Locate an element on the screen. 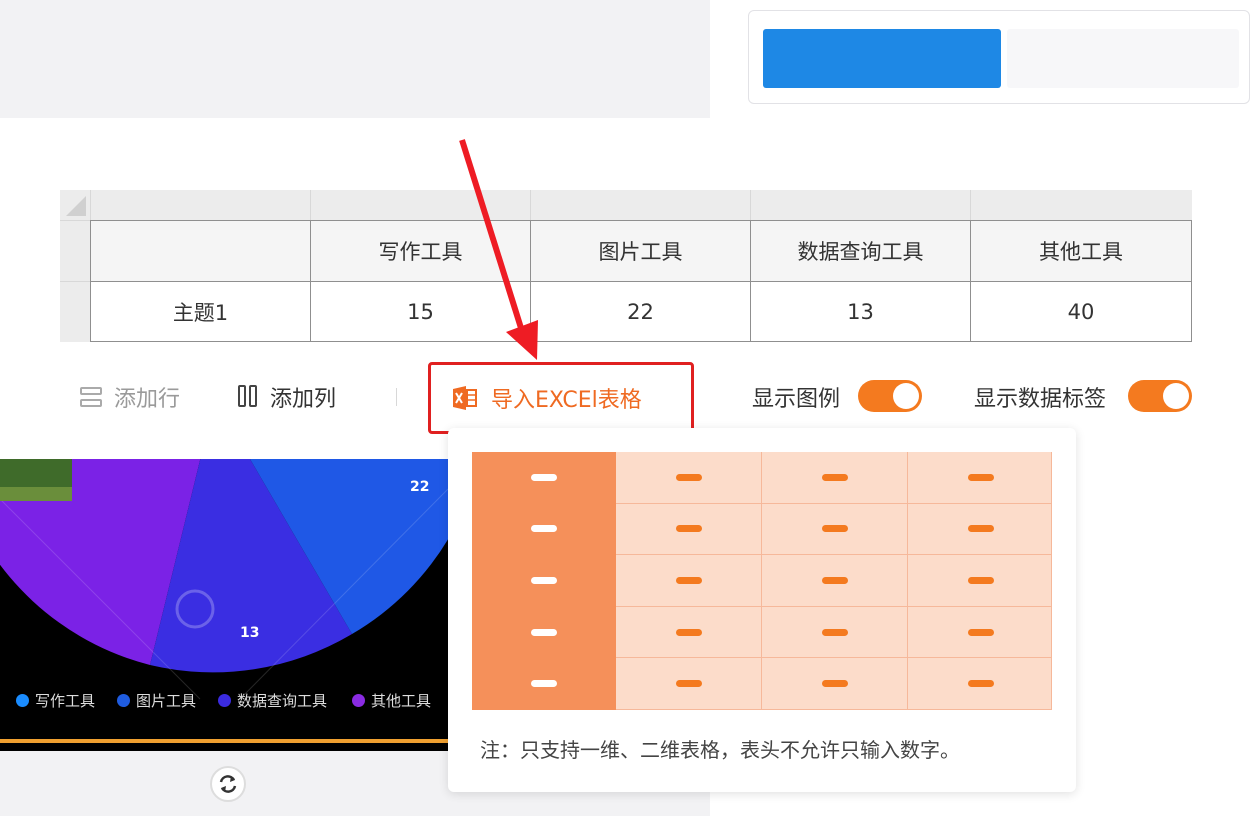 The width and height of the screenshot is (1258, 816). legend-label: 其他工具 is located at coordinates (401, 700).